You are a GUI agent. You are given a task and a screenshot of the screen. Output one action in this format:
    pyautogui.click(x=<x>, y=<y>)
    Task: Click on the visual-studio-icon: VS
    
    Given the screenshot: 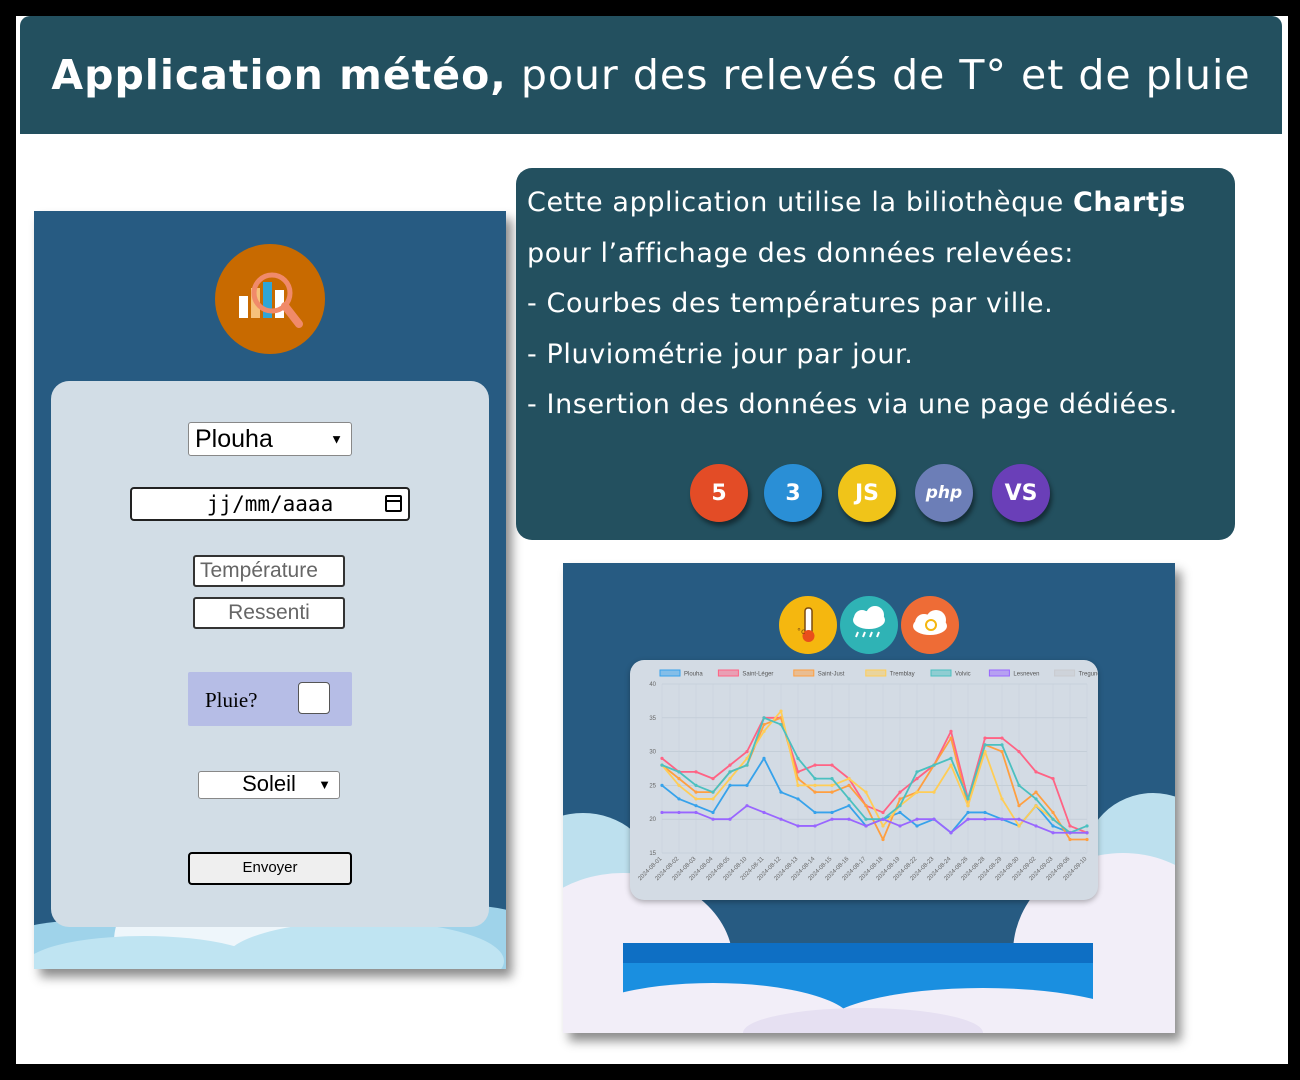 What is the action you would take?
    pyautogui.click(x=1021, y=493)
    